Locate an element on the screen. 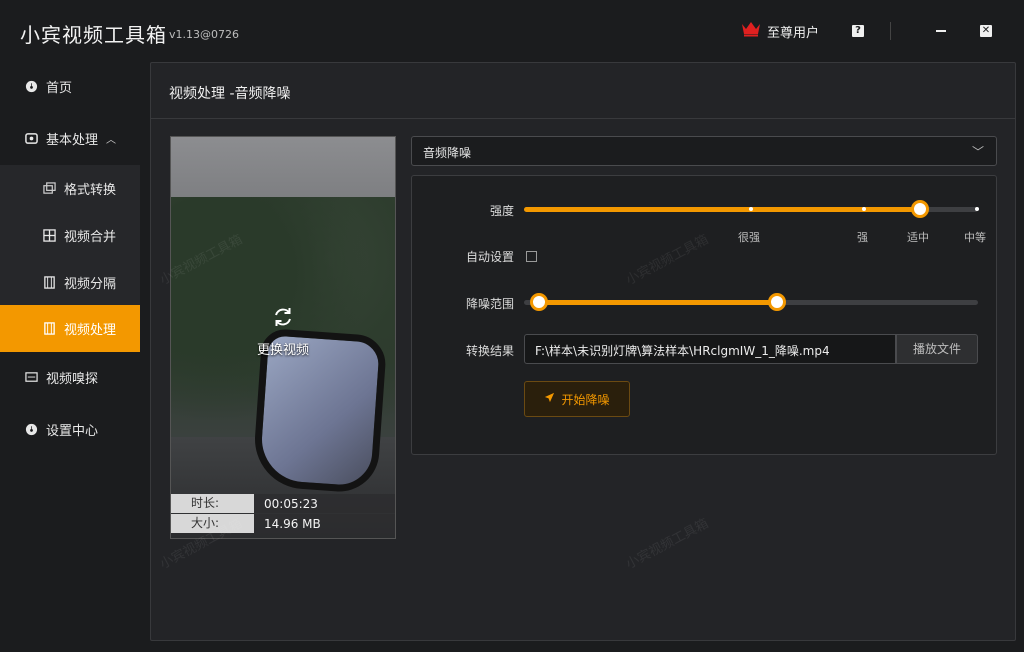 The image size is (1024, 652). send-icon is located at coordinates (549, 399).